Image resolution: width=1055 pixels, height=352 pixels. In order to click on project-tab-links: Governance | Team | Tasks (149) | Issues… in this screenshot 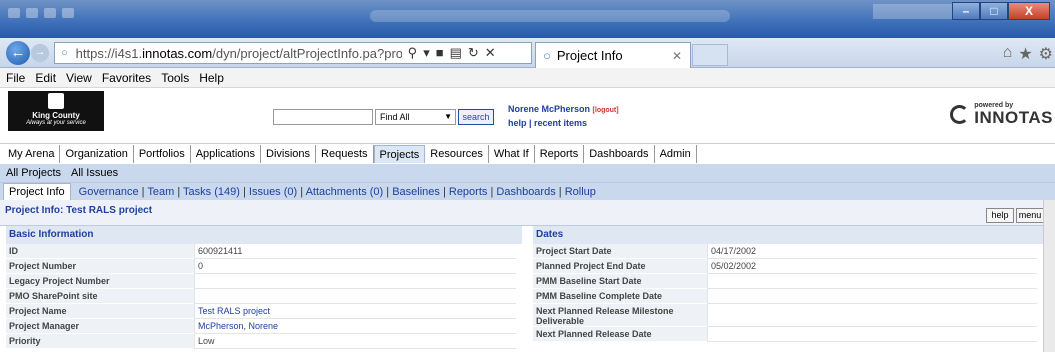, I will do `click(337, 192)`.